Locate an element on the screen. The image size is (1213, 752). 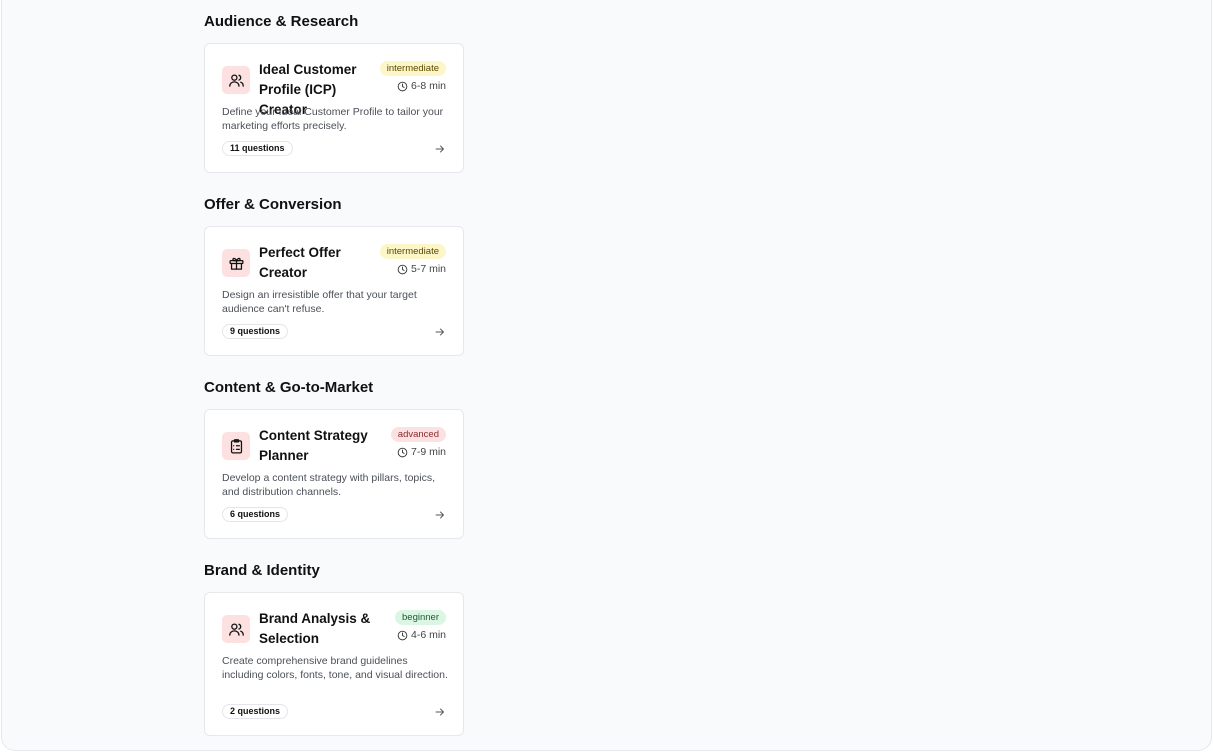
section-title-audience-research: Audience & Research is located at coordinates (281, 21).